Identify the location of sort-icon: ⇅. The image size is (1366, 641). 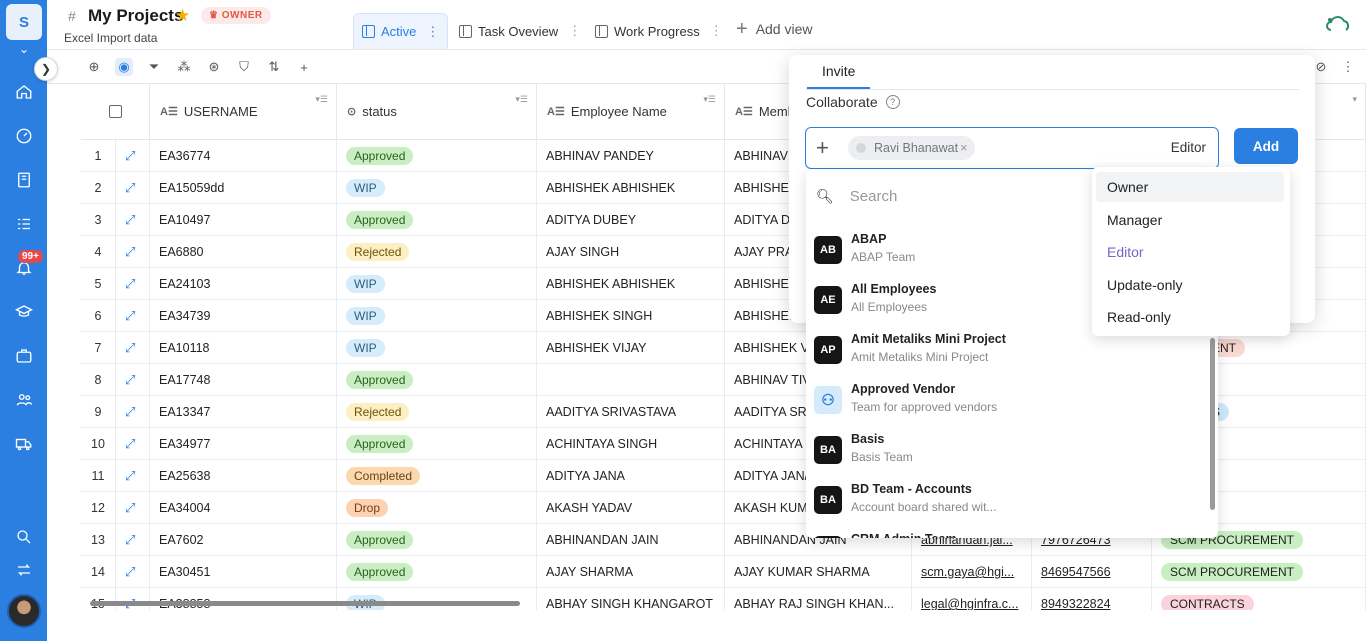
(274, 67).